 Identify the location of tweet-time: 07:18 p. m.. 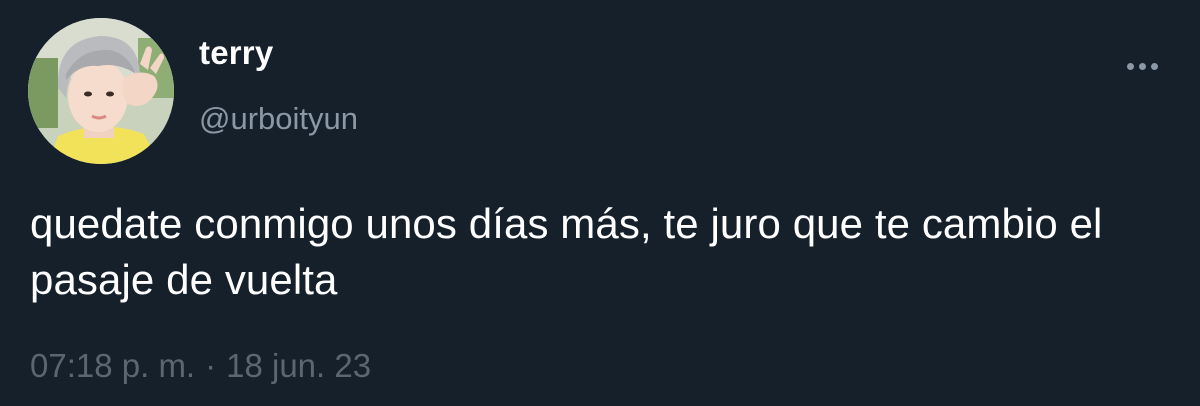
(113, 365).